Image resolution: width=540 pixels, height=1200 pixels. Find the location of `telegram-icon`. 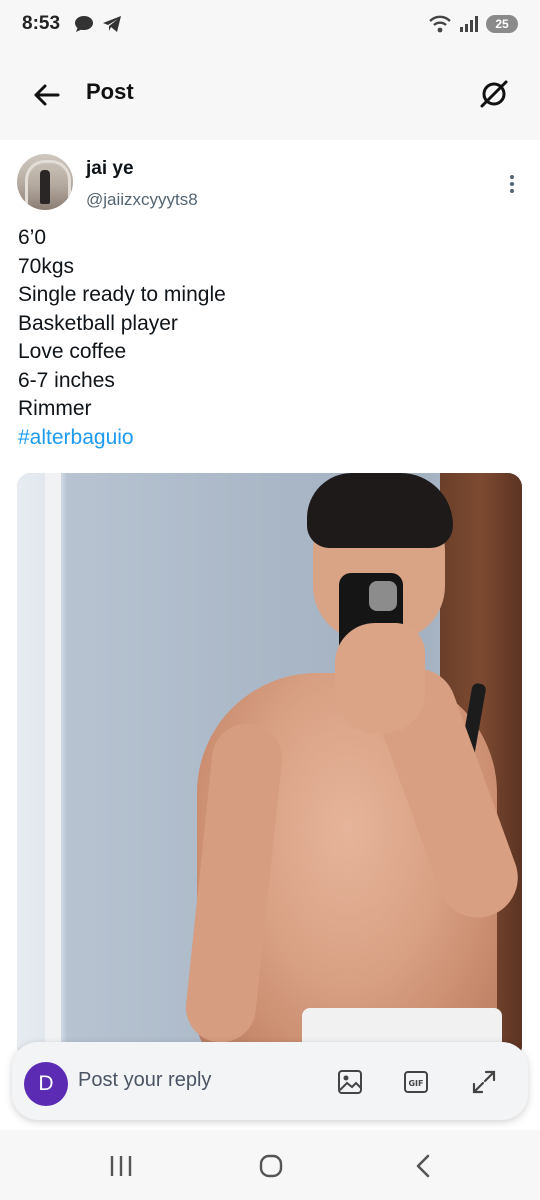

telegram-icon is located at coordinates (112, 24).